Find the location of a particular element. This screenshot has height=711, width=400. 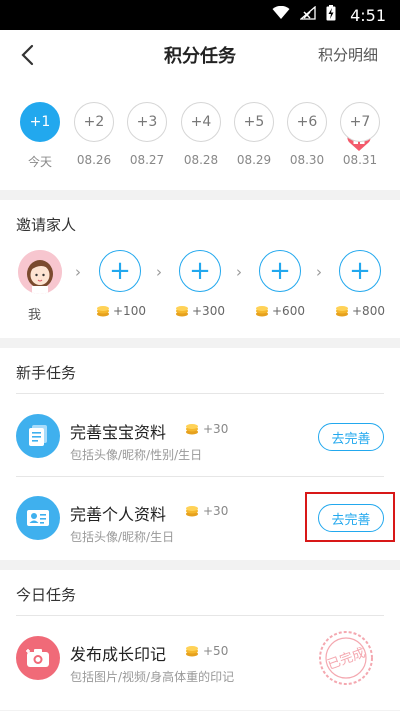

checkin-date-6: 08.30 is located at coordinates (307, 160).